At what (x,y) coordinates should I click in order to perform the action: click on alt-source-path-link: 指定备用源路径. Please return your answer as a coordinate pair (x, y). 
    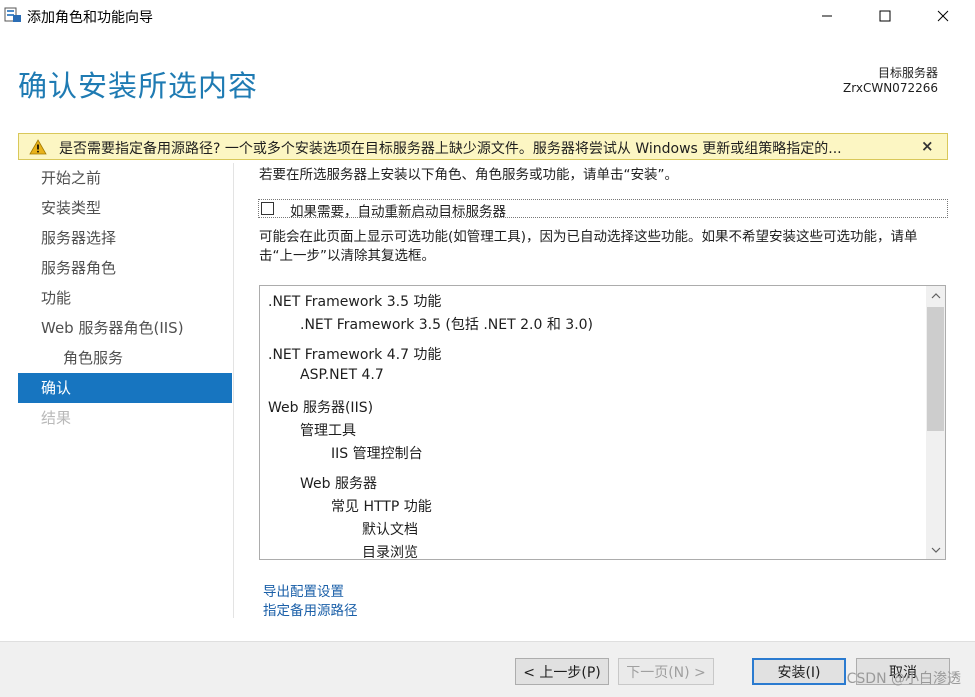
    Looking at the image, I should click on (310, 609).